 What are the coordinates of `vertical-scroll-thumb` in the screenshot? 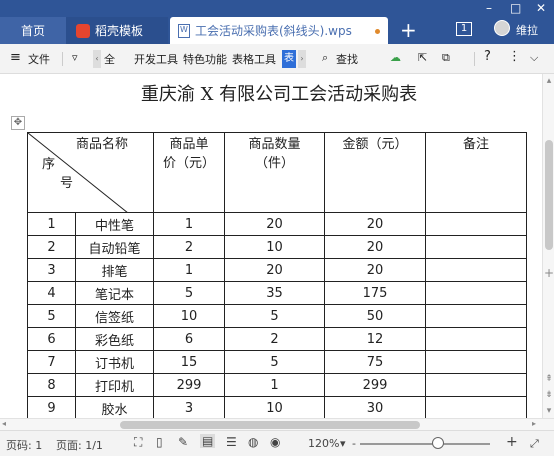 It's located at (549, 195).